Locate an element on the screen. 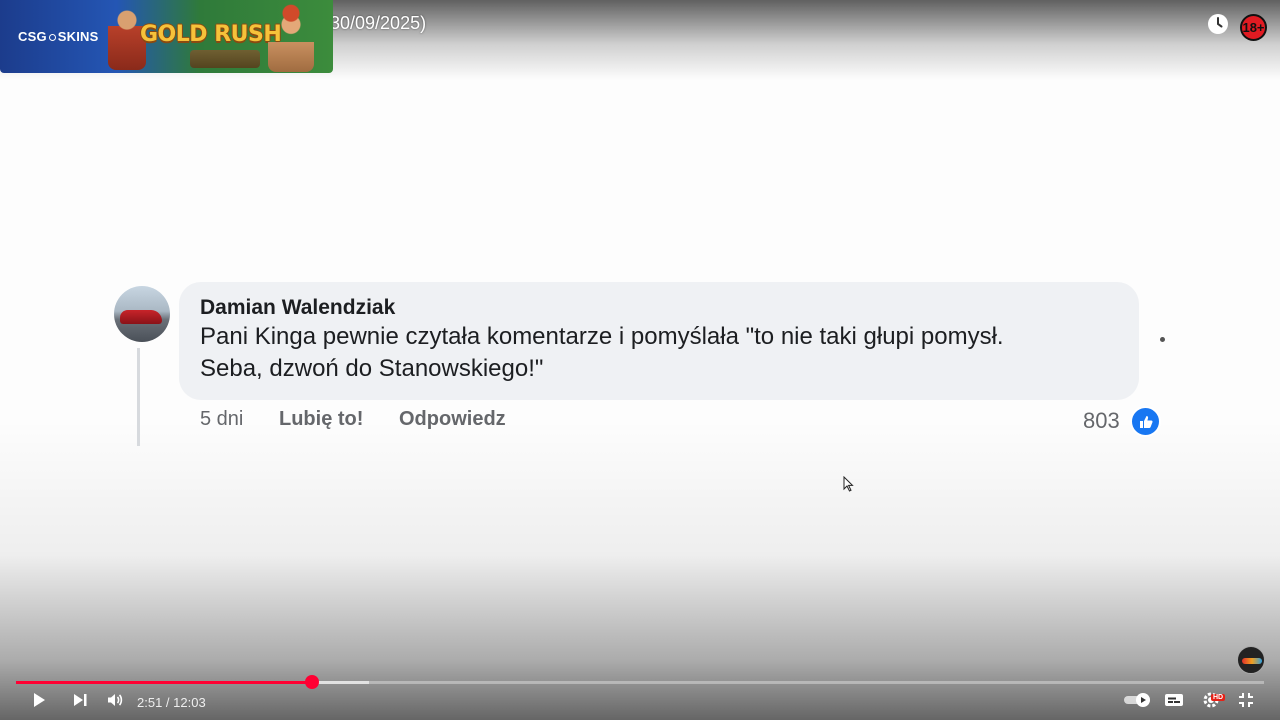 Image resolution: width=1280 pixels, height=720 pixels. next-icon is located at coordinates (80, 702).